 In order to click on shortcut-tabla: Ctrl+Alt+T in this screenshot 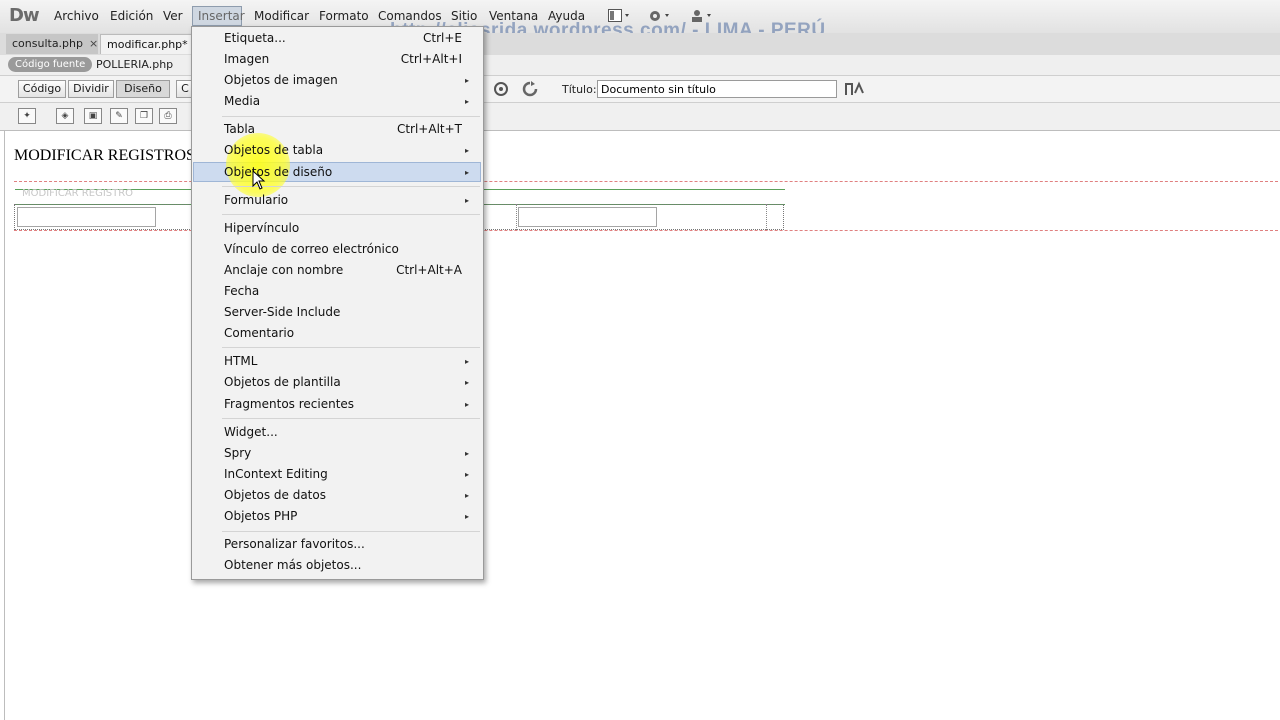, I will do `click(429, 129)`.